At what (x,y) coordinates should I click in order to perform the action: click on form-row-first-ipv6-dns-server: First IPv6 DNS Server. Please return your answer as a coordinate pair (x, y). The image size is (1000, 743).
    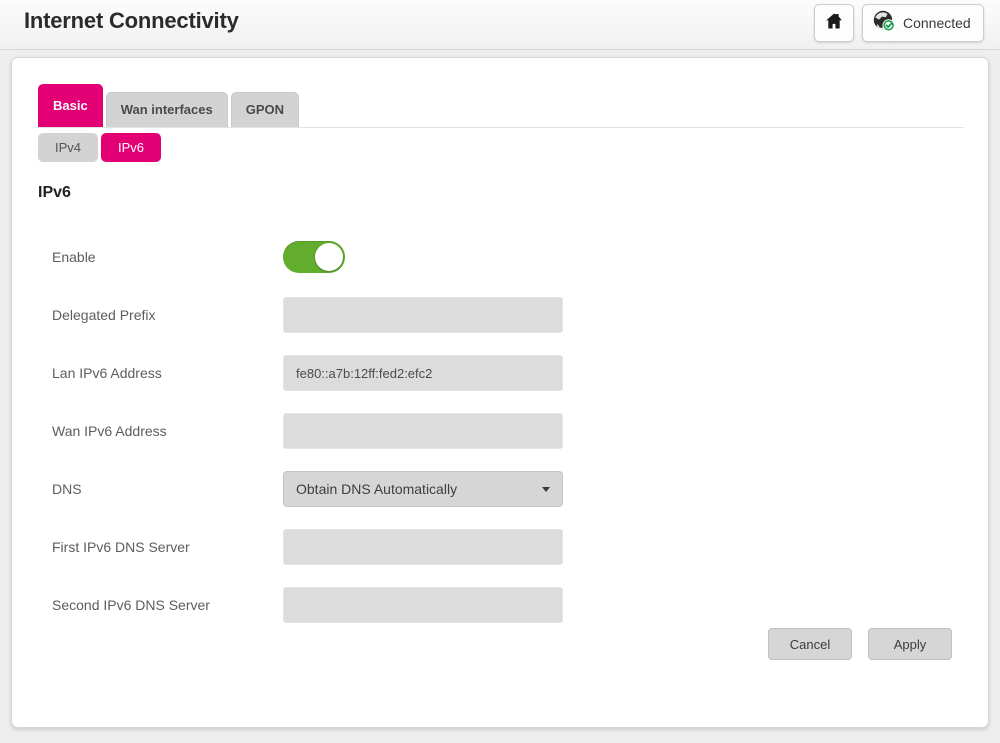
    Looking at the image, I should click on (498, 547).